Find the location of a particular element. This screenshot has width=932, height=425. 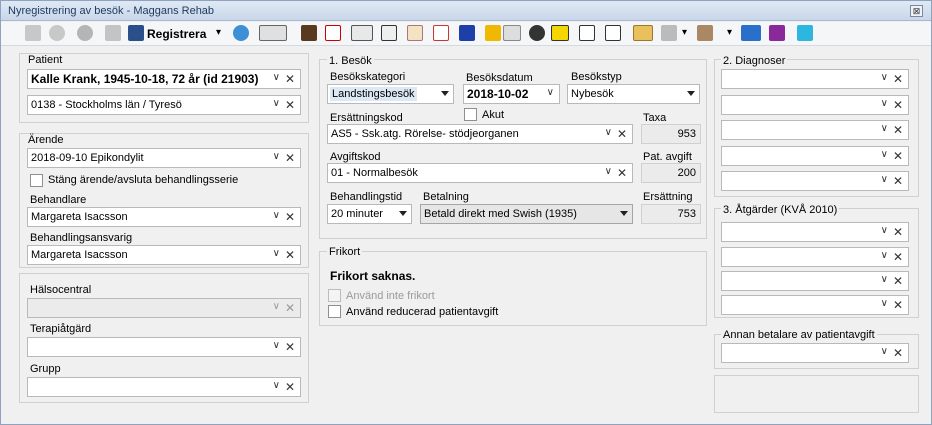

speech-icon is located at coordinates (537, 33).